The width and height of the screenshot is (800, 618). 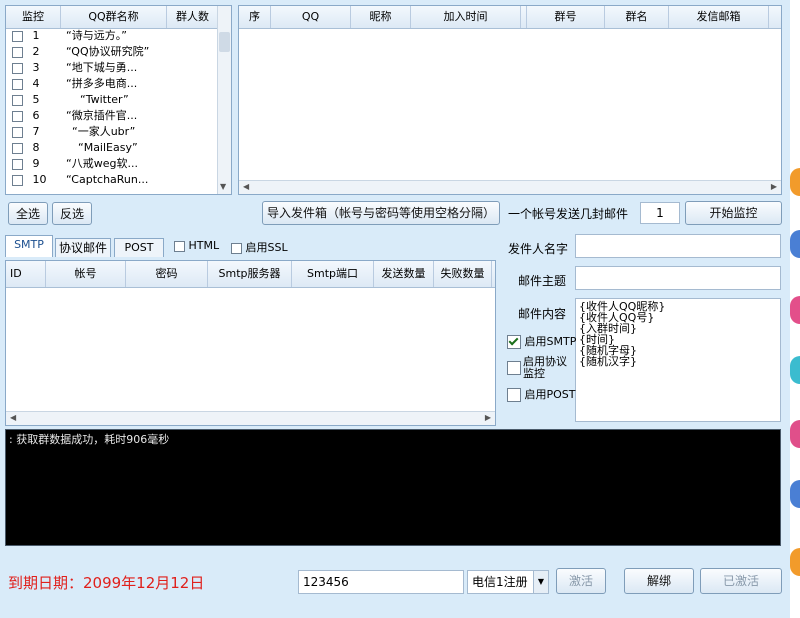 I want to click on enable-protocol-checkbox, so click(x=514, y=368).